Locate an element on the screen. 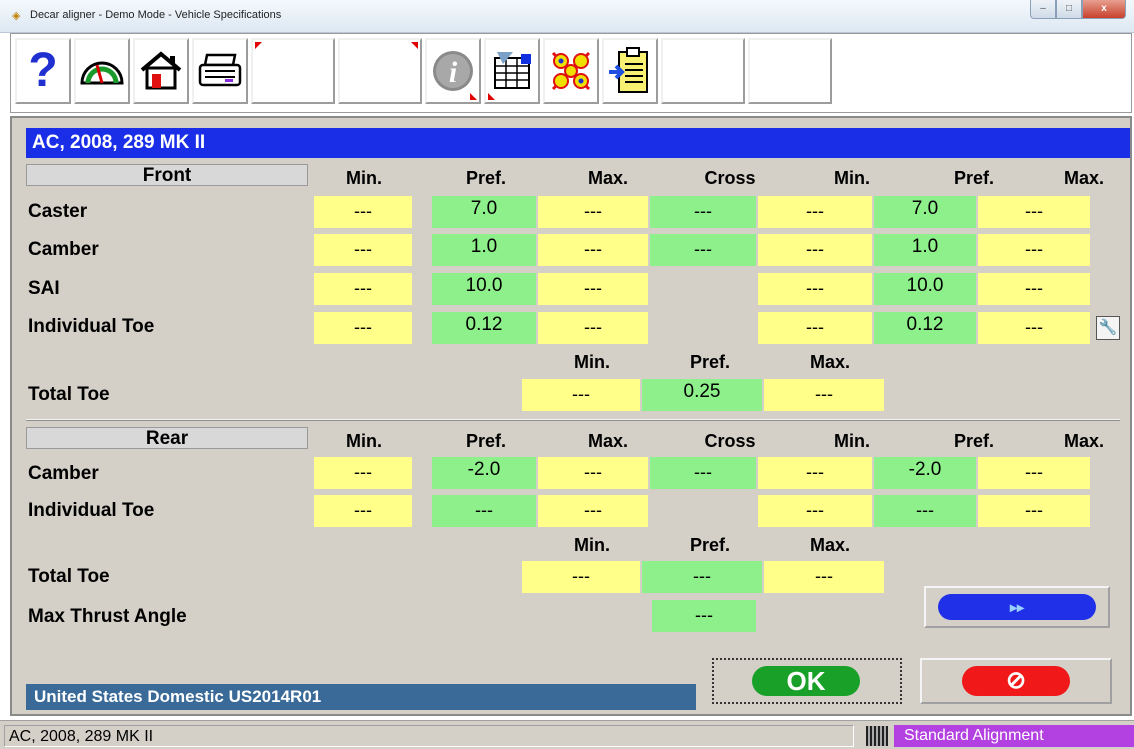 The width and height of the screenshot is (1134, 749). camber-left-max: --- is located at coordinates (593, 250).